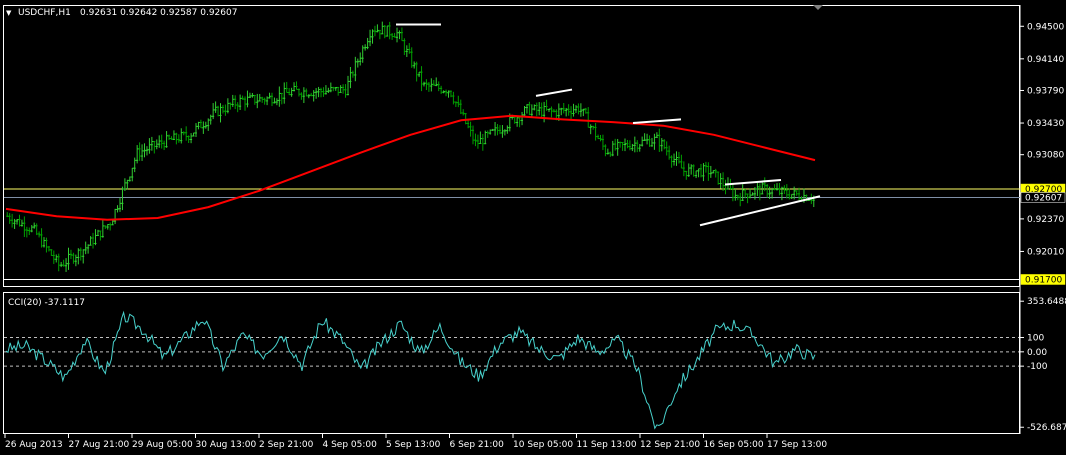 The height and width of the screenshot is (455, 1066). Describe the element at coordinates (44, 13) in the screenshot. I see `symbol-label: USDCHF,H1` at that location.